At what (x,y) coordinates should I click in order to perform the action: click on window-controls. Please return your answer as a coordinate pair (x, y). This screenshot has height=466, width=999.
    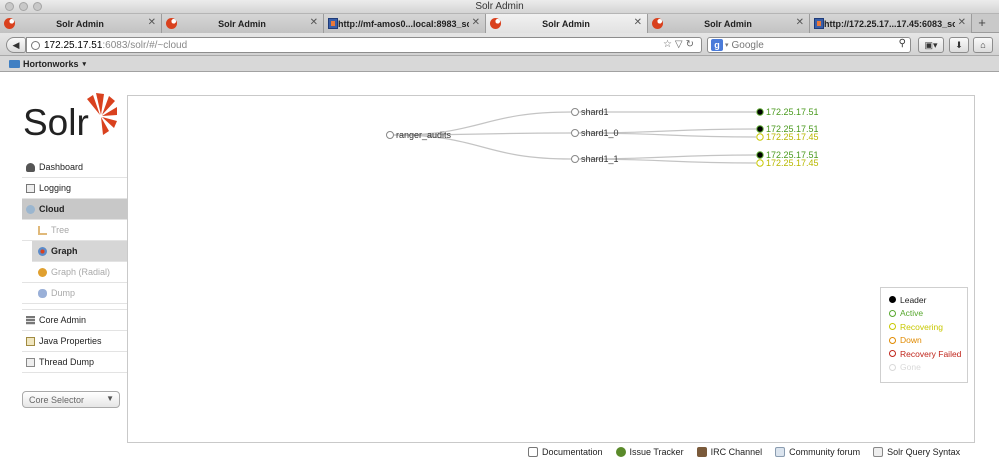
    Looking at the image, I should click on (23, 6).